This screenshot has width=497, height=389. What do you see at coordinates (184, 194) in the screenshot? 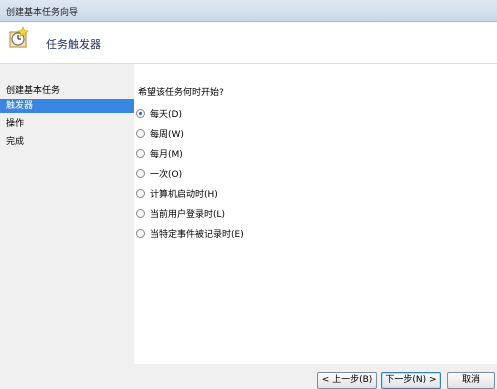
I see `option-label: 计算机启动时(H)` at bounding box center [184, 194].